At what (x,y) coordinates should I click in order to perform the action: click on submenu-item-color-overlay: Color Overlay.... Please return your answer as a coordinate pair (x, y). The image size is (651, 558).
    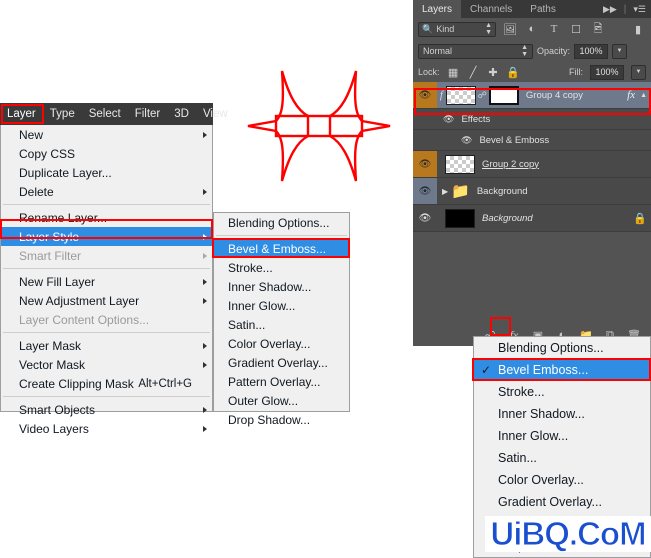
    Looking at the image, I should click on (281, 343).